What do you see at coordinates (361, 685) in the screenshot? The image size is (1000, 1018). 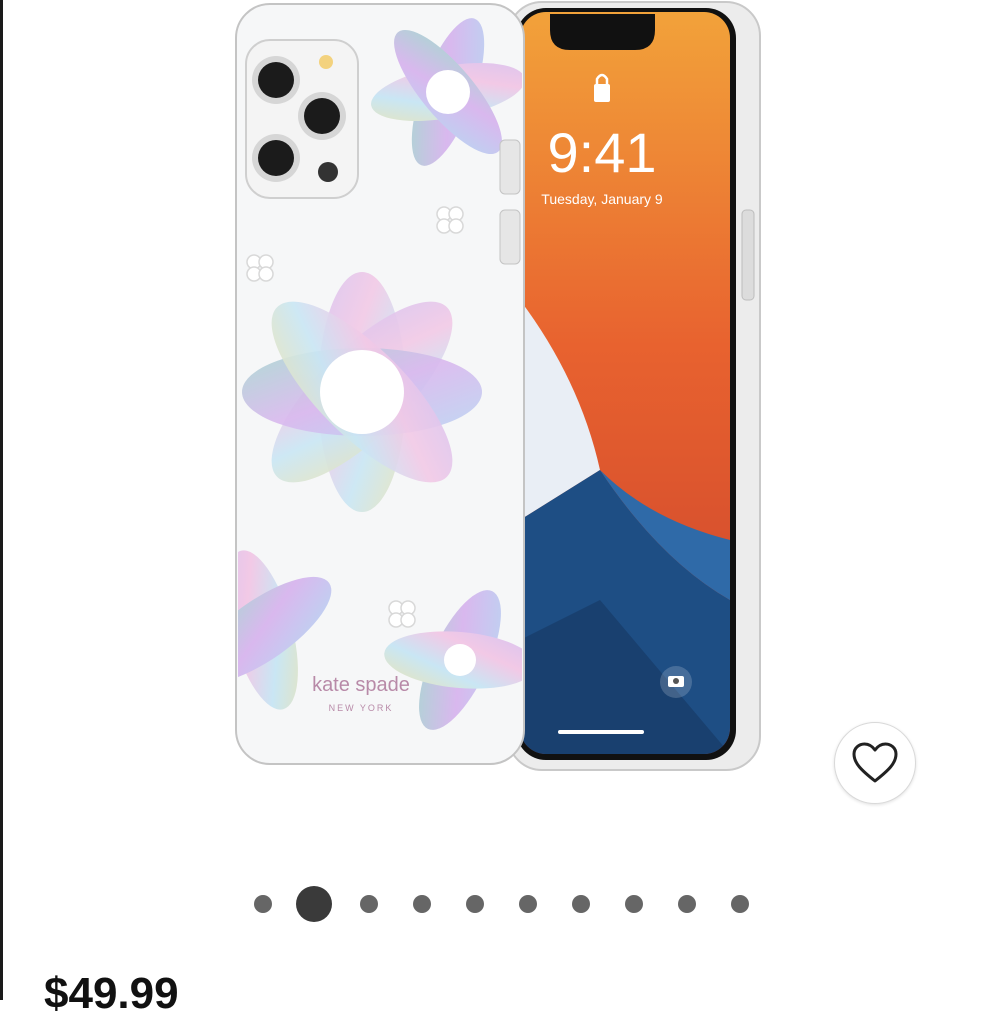 I see `case-brand-logo: kate spade` at bounding box center [361, 685].